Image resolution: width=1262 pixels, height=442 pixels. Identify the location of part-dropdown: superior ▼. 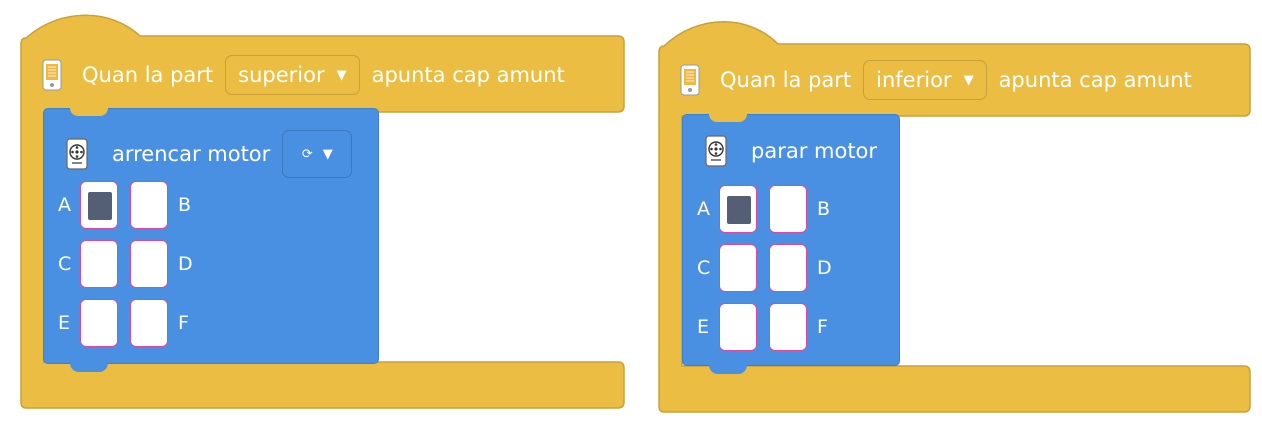
(292, 75).